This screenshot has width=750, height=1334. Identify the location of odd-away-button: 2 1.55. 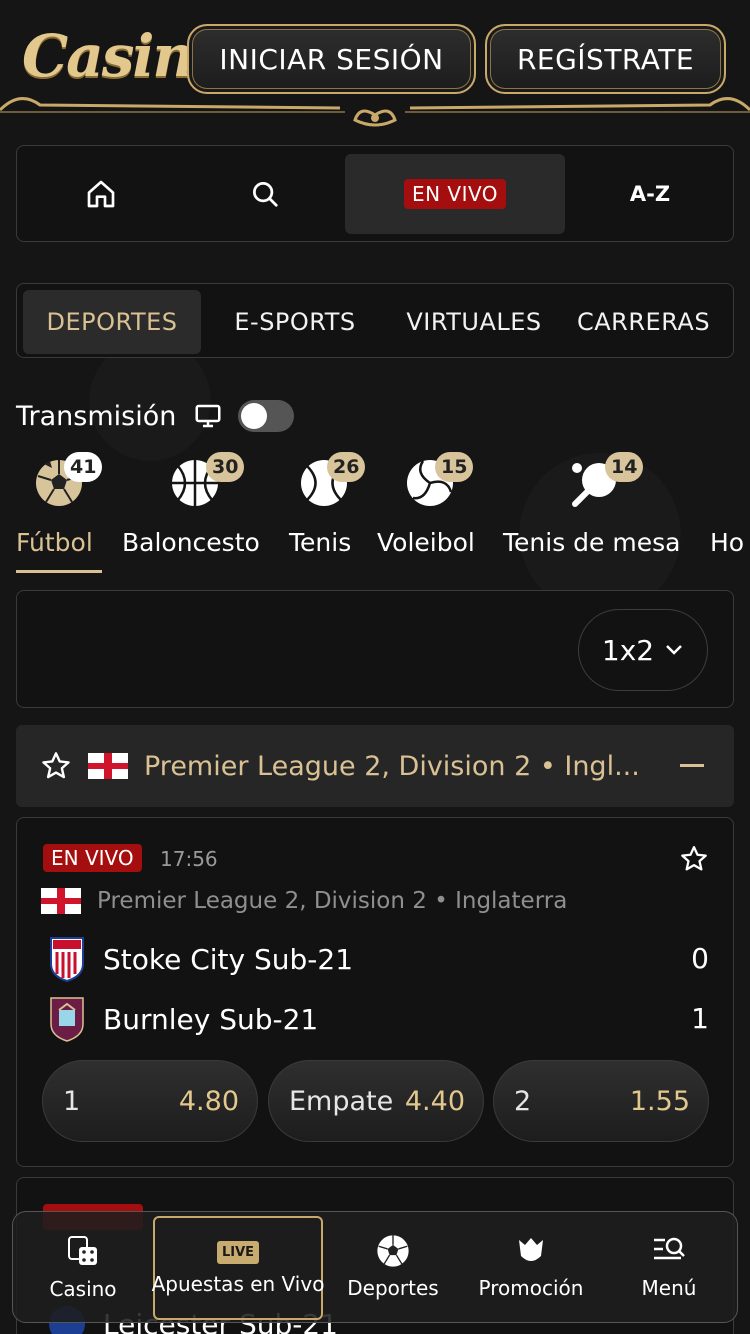
(601, 1101).